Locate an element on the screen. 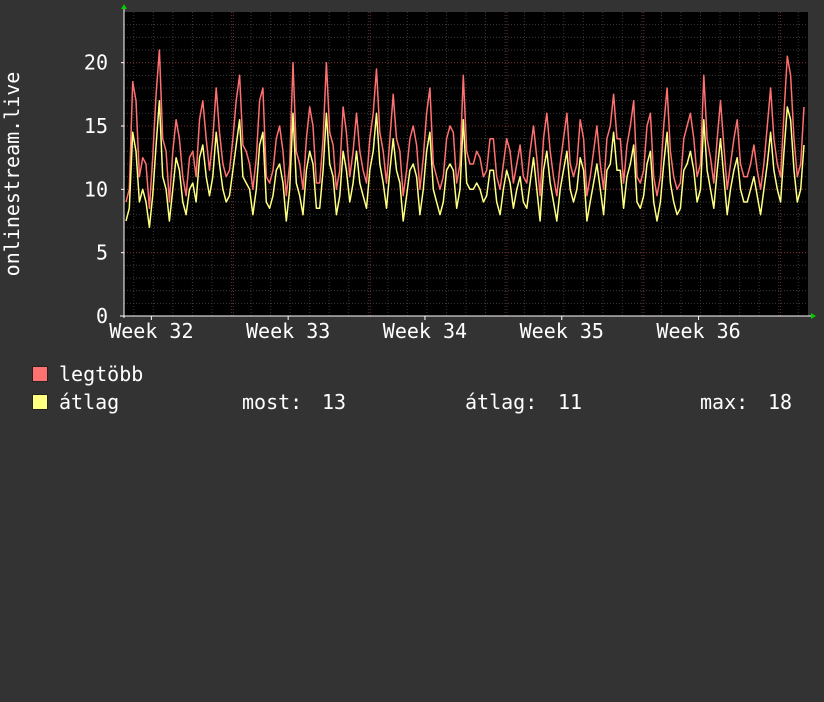 The height and width of the screenshot is (702, 824). legend-swatch-max is located at coordinates (40, 374).